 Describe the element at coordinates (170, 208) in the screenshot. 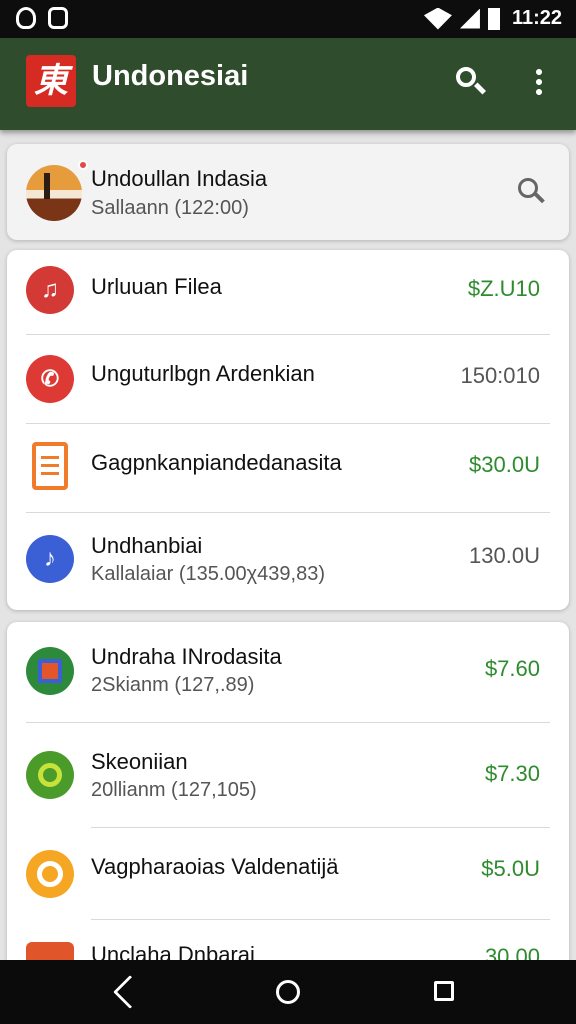

I see `featured-subtitle: Sallaann (122:00)` at that location.